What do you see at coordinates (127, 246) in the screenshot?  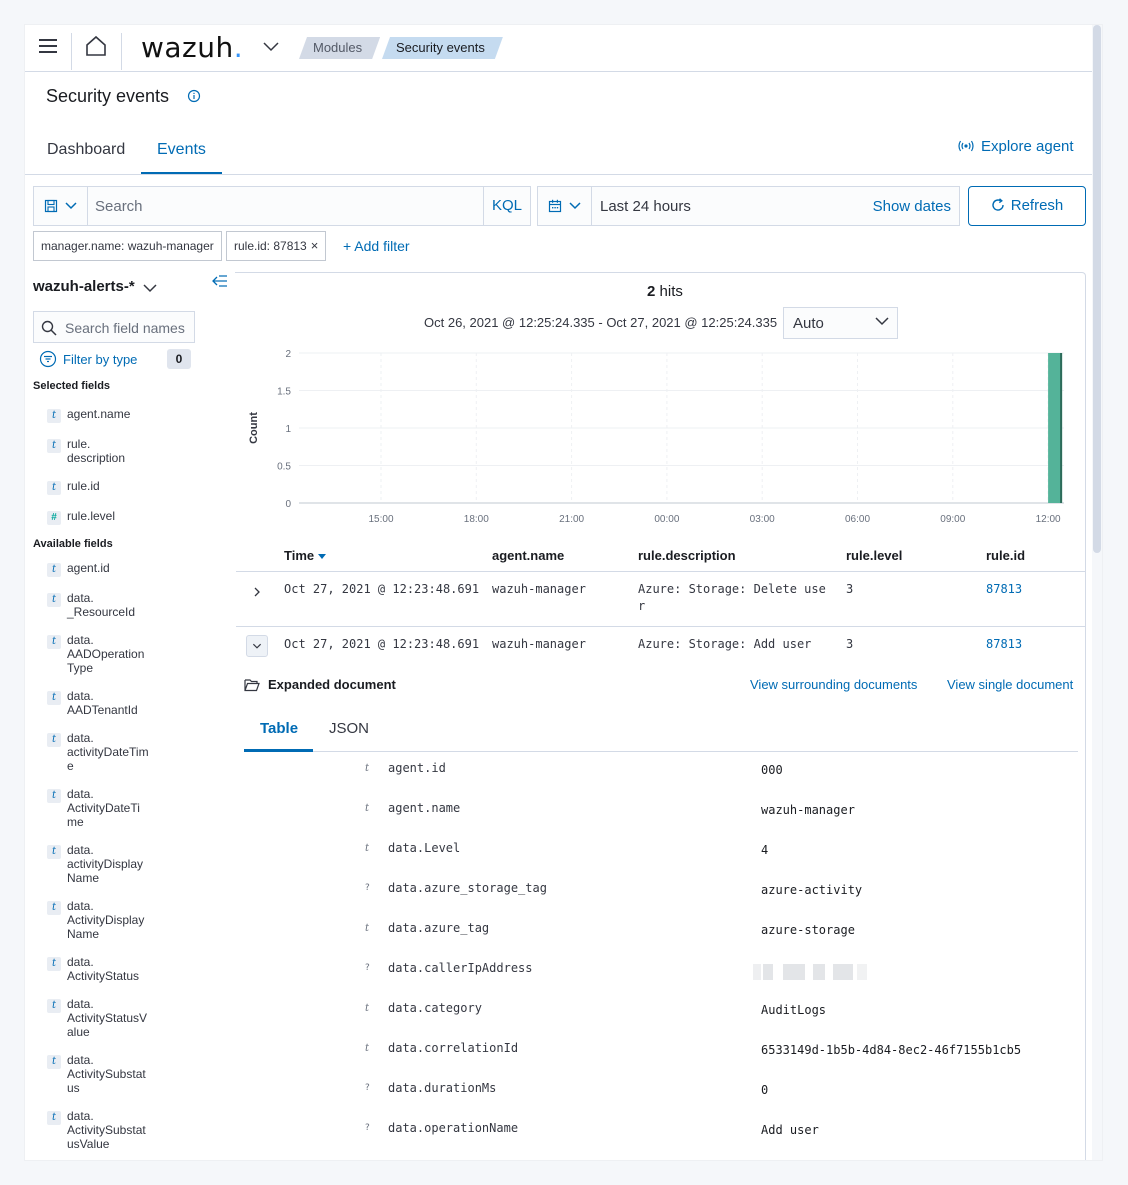 I see `filter-pill-manager-name: manager.name: wazuh-manager` at bounding box center [127, 246].